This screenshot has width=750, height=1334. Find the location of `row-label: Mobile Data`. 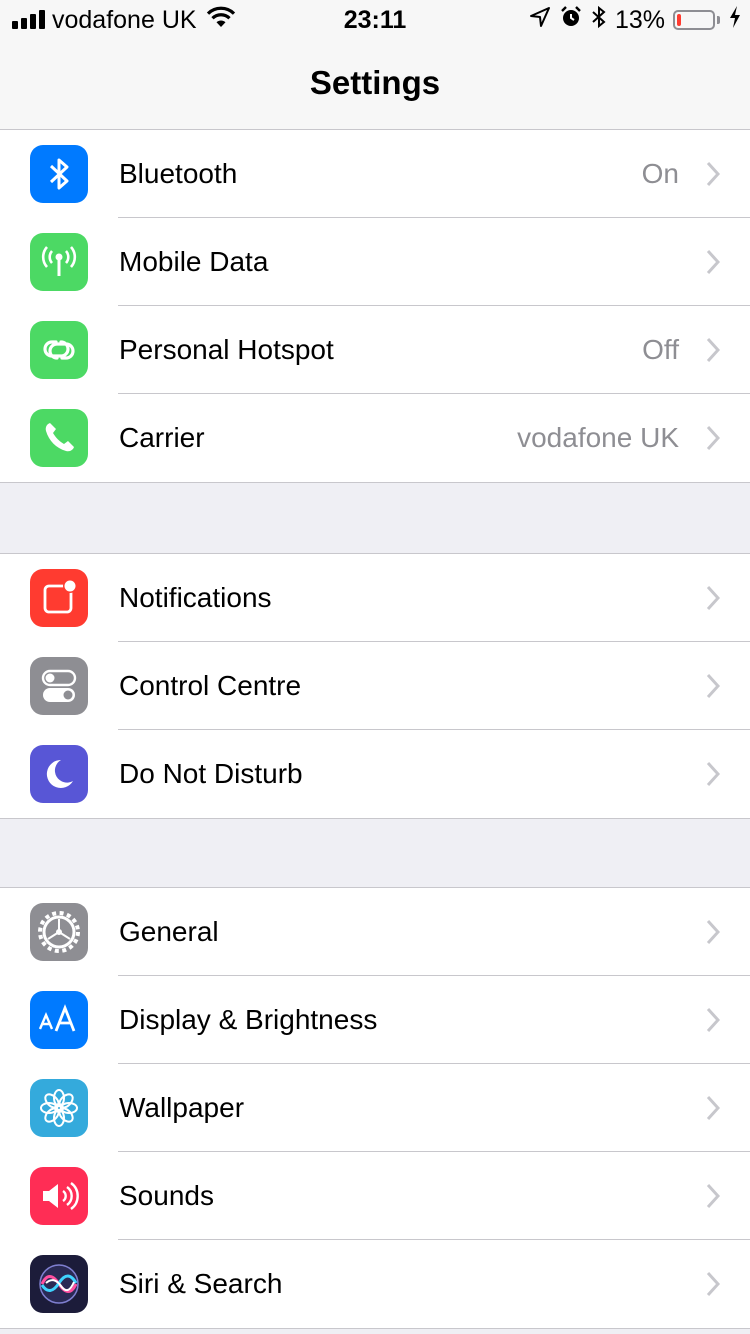

row-label: Mobile Data is located at coordinates (194, 261).